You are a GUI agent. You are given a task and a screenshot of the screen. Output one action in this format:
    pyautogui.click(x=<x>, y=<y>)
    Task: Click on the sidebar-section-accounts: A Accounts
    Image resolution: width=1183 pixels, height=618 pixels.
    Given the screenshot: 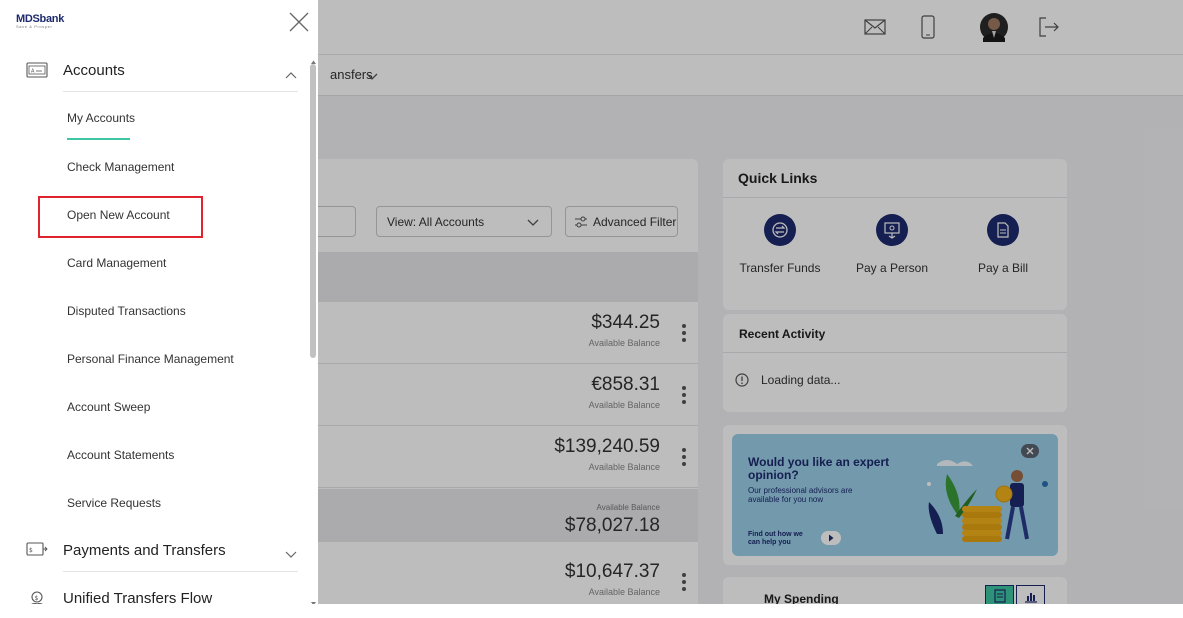 What is the action you would take?
    pyautogui.click(x=154, y=71)
    